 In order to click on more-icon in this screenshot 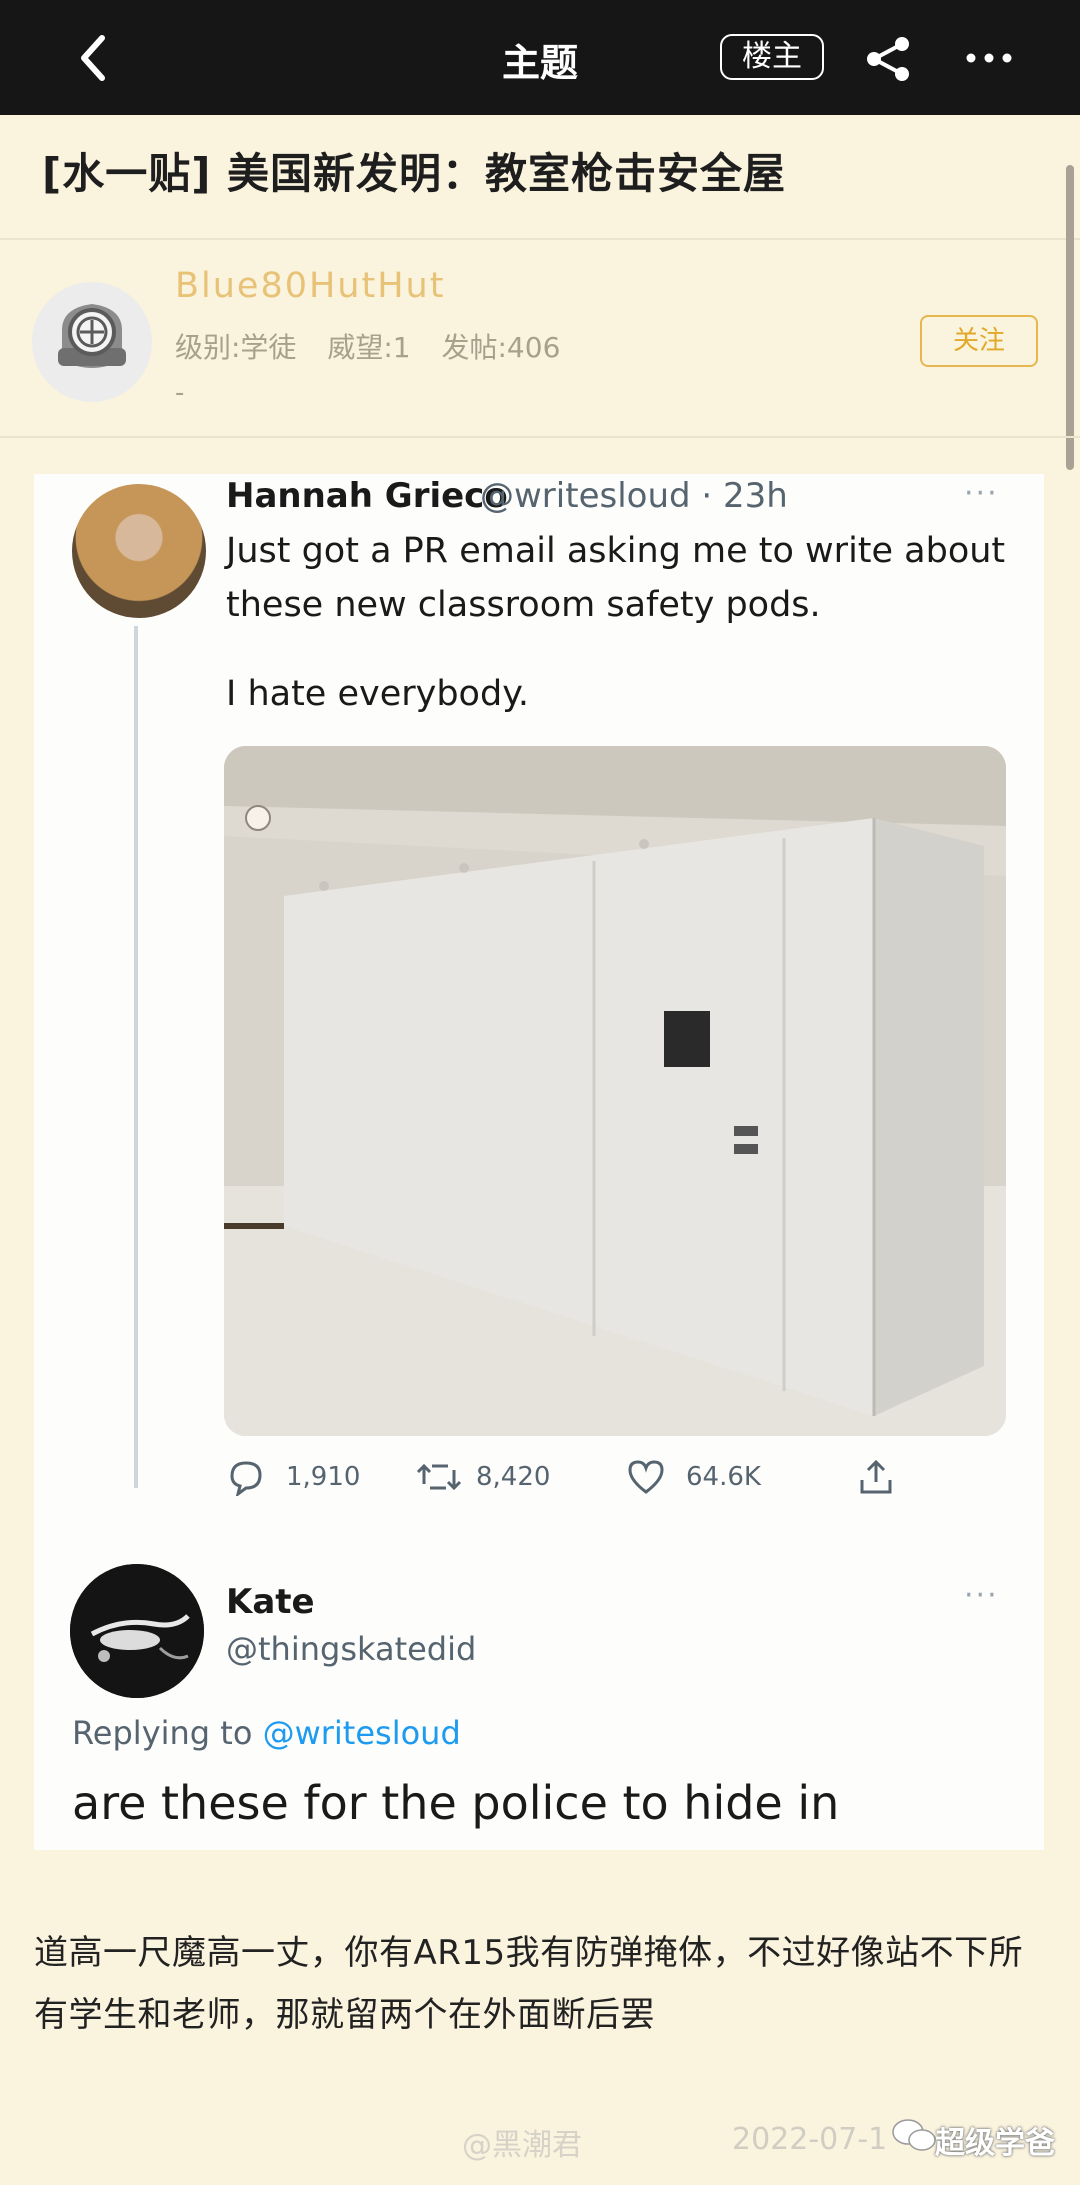, I will do `click(989, 58)`.